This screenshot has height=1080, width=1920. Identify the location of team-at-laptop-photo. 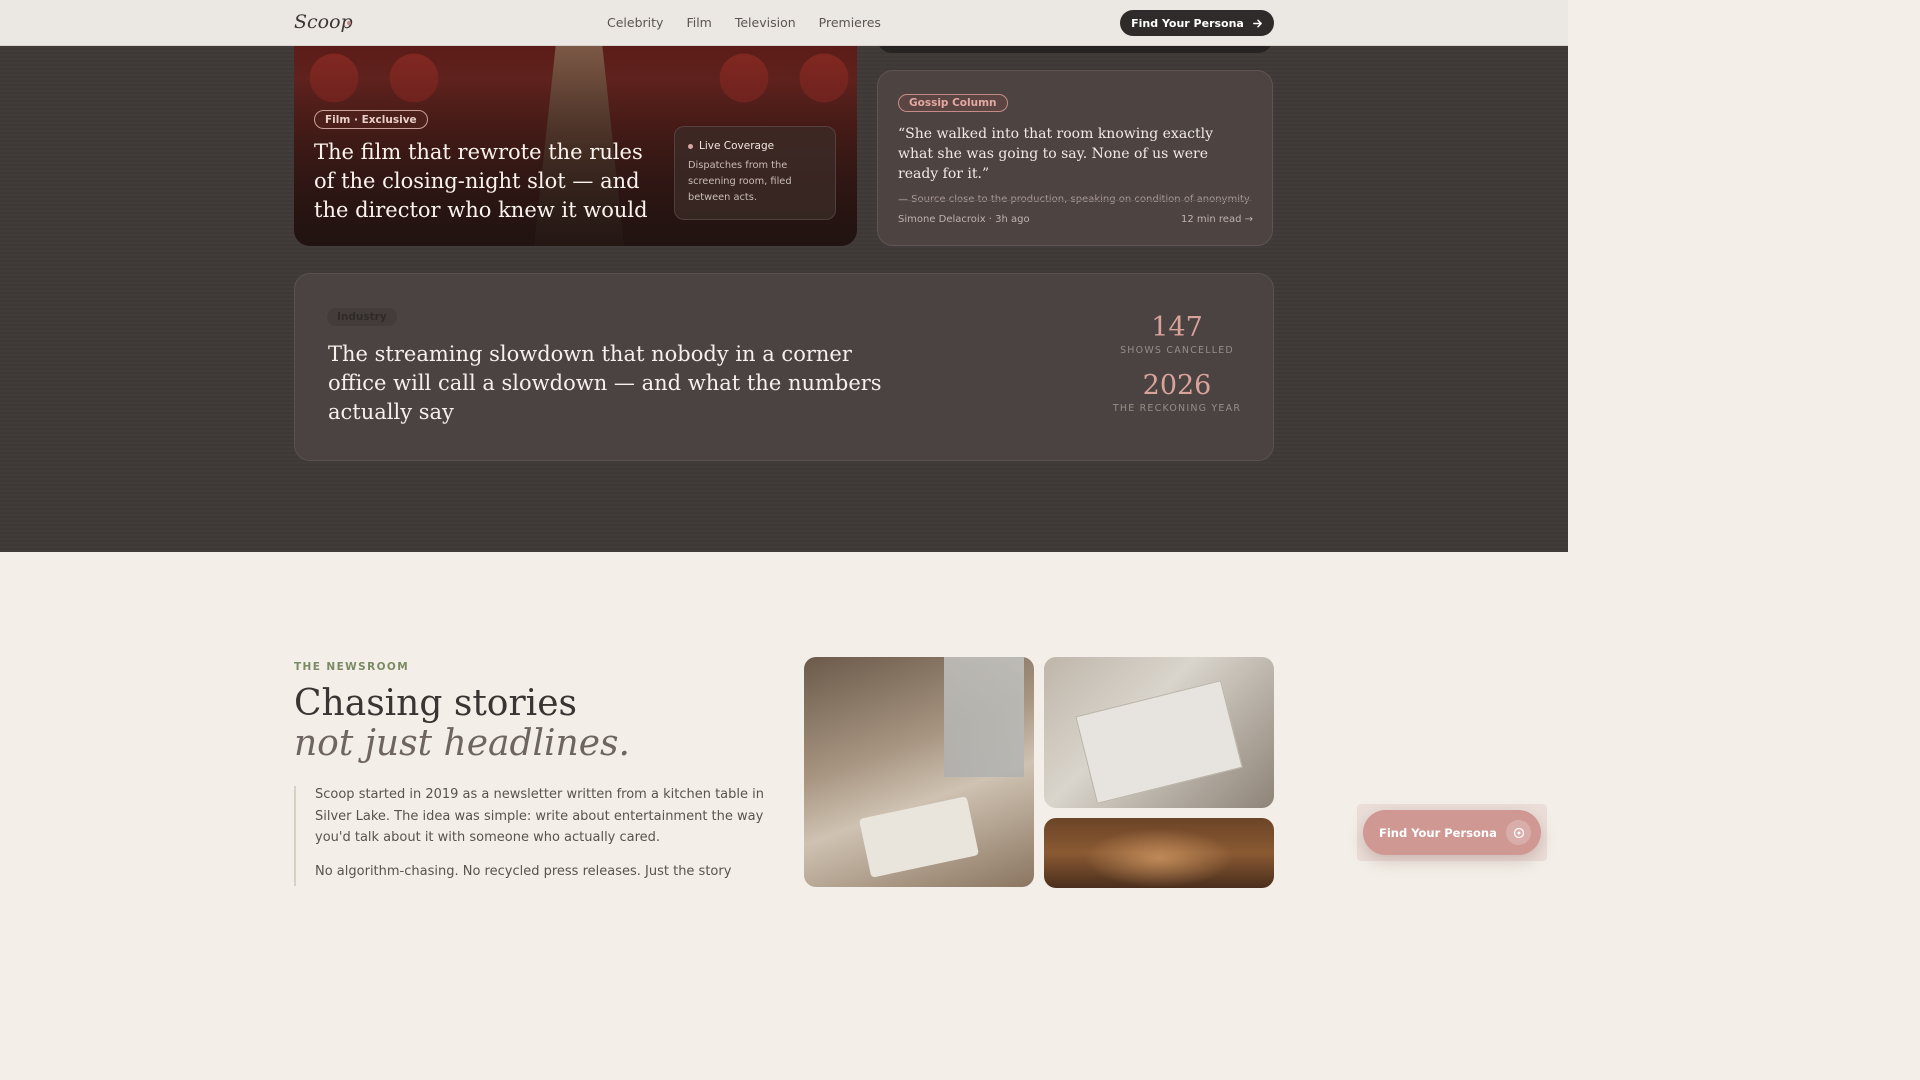
(1159, 853).